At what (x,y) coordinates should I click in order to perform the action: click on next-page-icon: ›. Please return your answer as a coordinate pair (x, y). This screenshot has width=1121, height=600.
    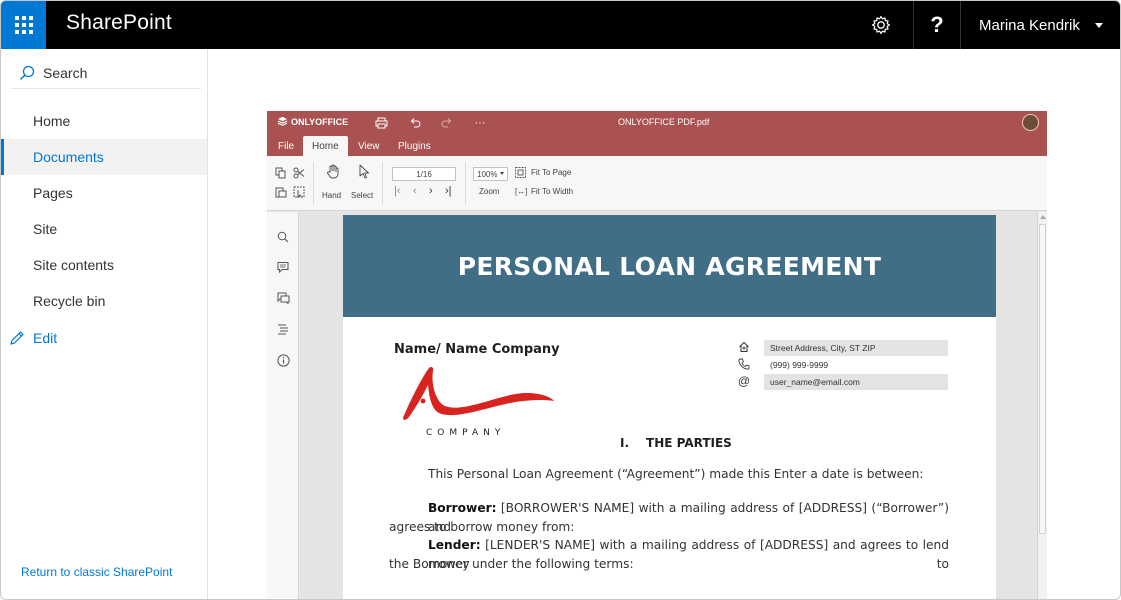
    Looking at the image, I should click on (431, 191).